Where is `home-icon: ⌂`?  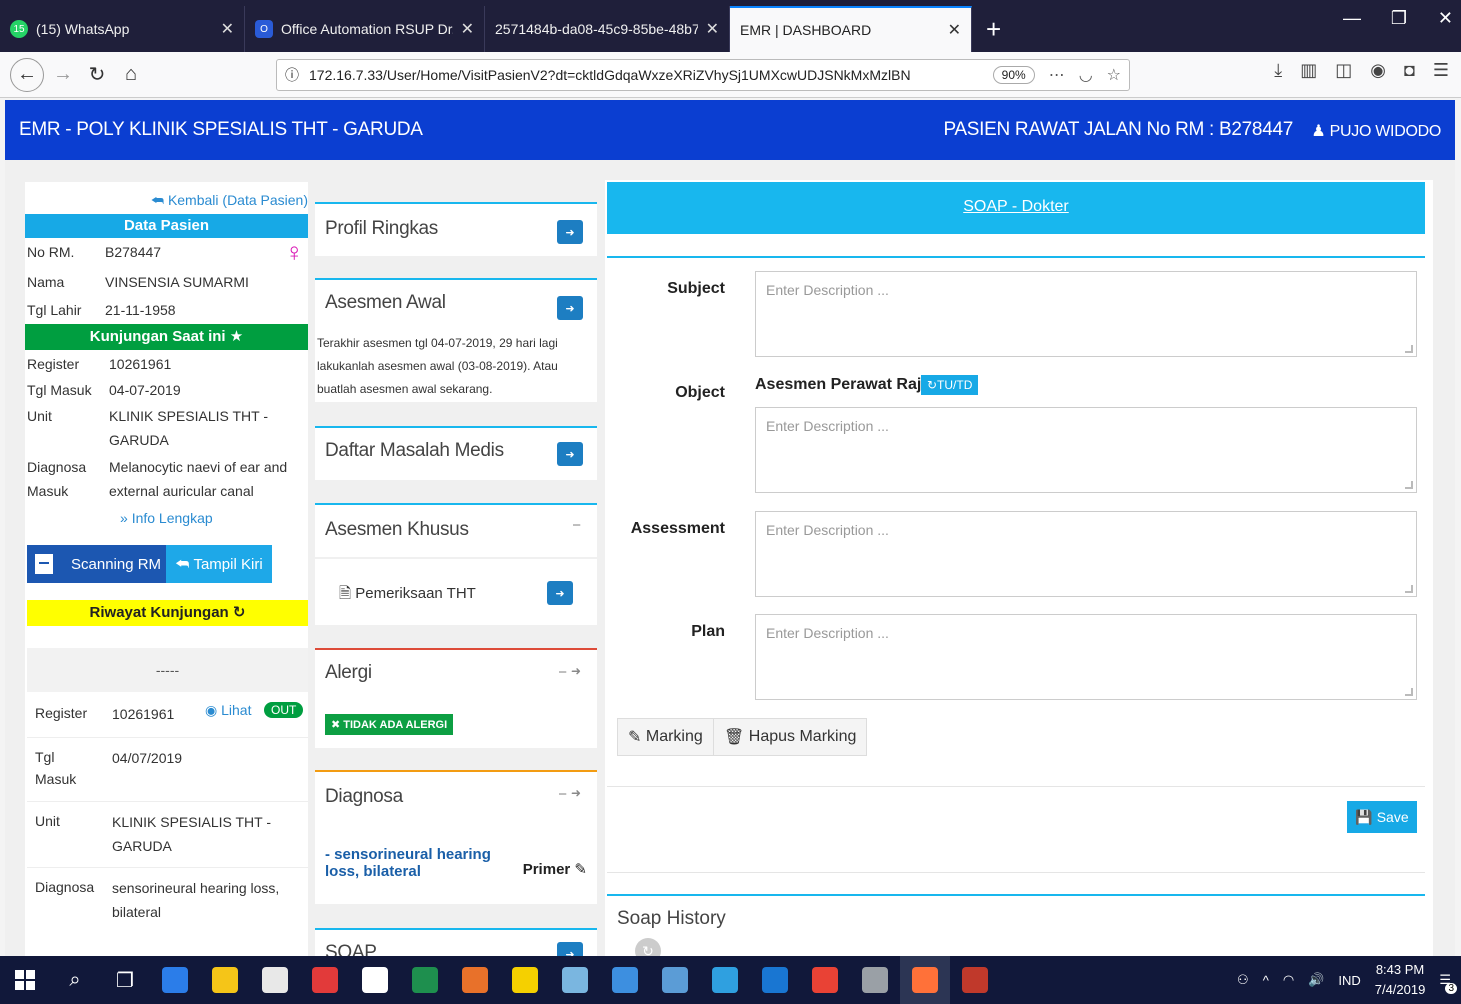 home-icon: ⌂ is located at coordinates (131, 75).